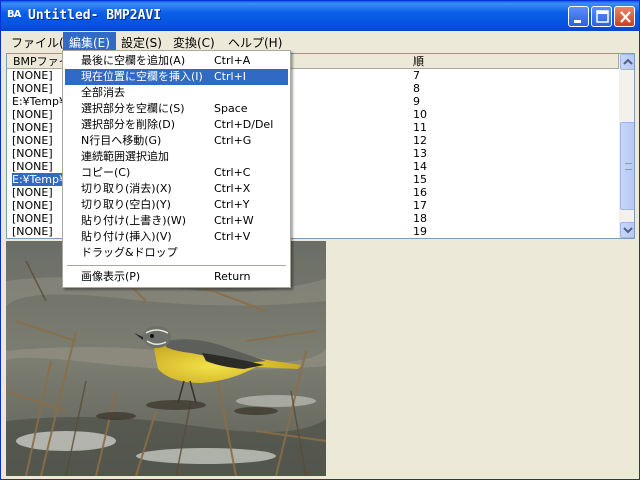  What do you see at coordinates (234, 220) in the screenshot?
I see `menu-item-shortcut: Ctrl+W` at bounding box center [234, 220].